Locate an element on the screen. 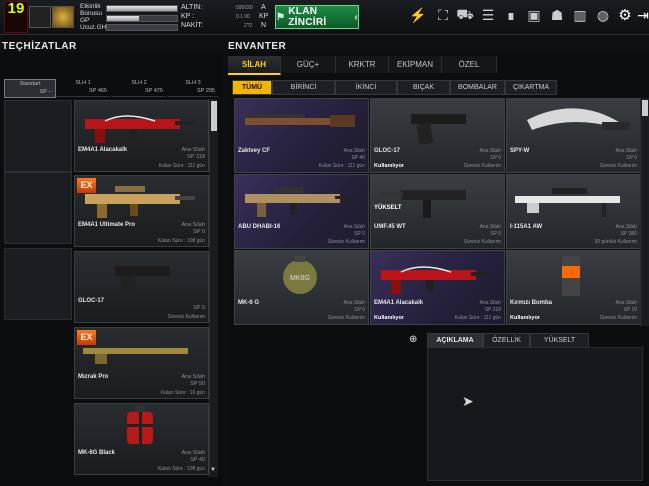 Image resolution: width=649 pixels, height=486 pixels. item-type-sp: Ana Silah SP 10 is located at coordinates (626, 307).